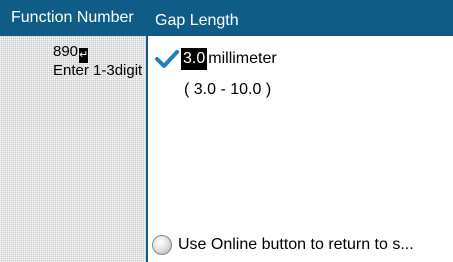 This screenshot has height=262, width=453. Describe the element at coordinates (84, 55) in the screenshot. I see `enter-key-icon: ↵` at that location.